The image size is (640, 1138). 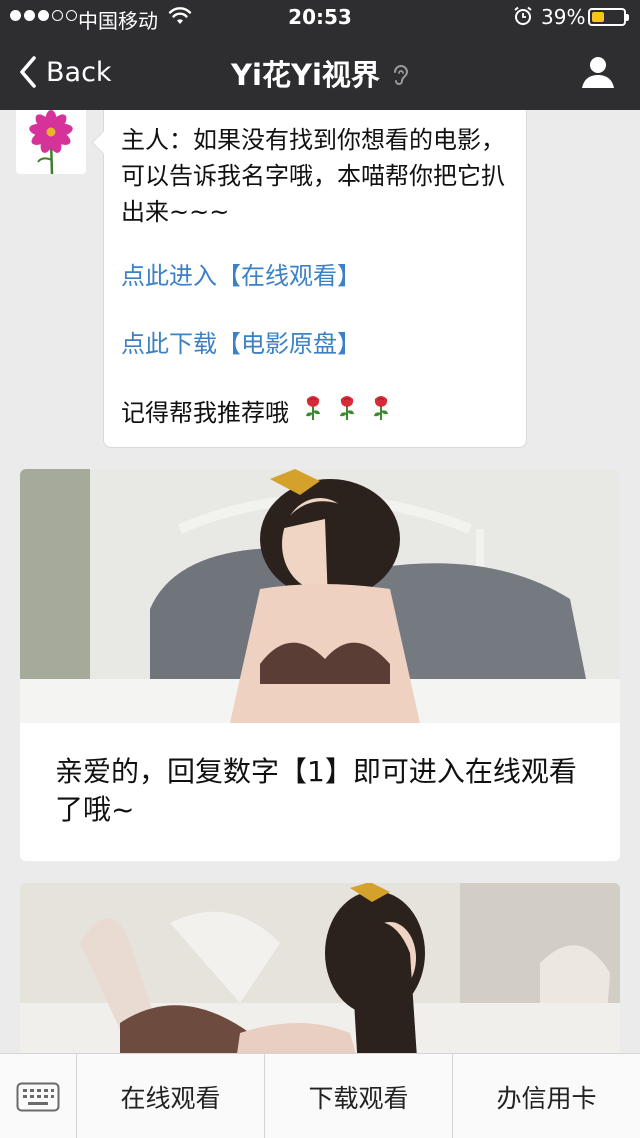 I want to click on status-bar: 中国移动 20:53 39%, so click(x=320, y=18).